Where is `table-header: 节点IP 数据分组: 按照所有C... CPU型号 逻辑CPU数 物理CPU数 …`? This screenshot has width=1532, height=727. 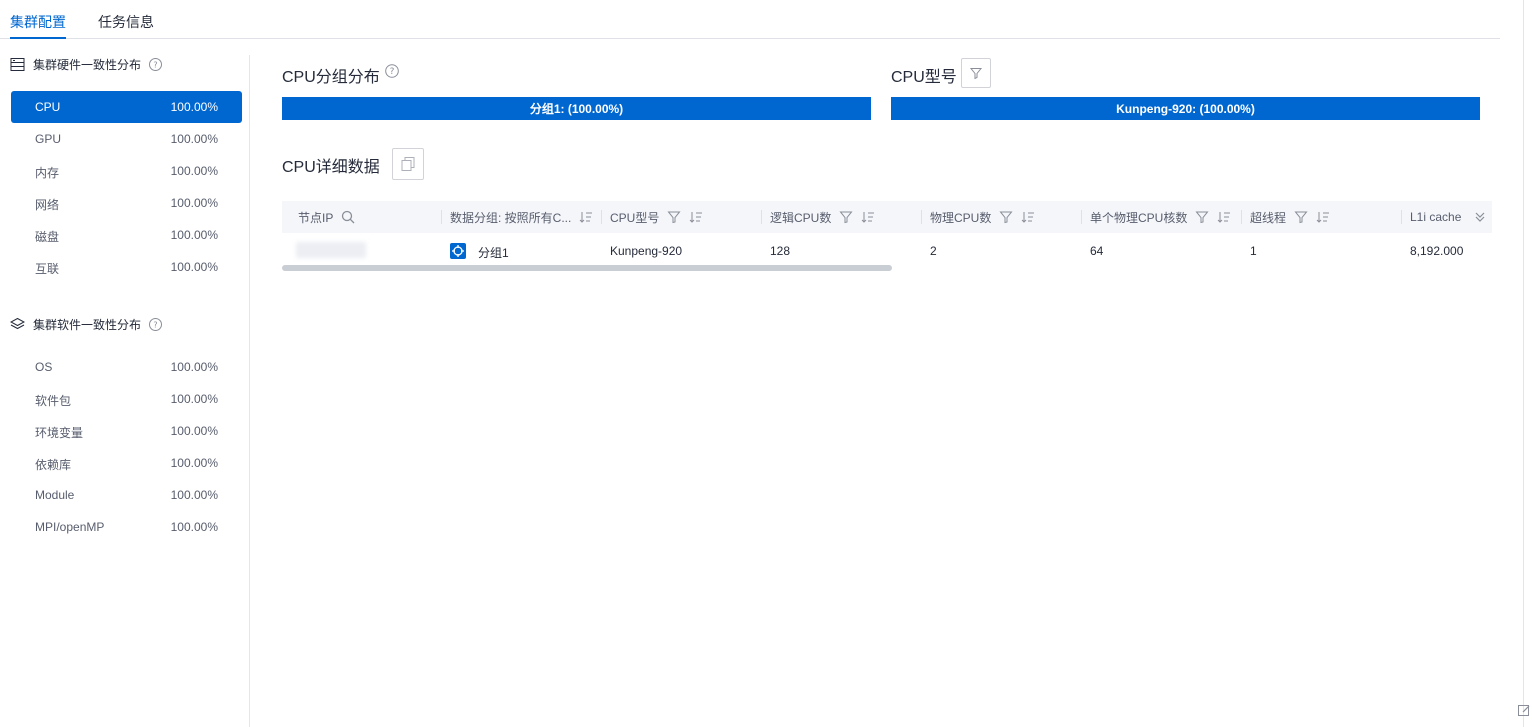 table-header: 节点IP 数据分组: 按照所有C... CPU型号 逻辑CPU数 物理CPU数 … is located at coordinates (887, 217).